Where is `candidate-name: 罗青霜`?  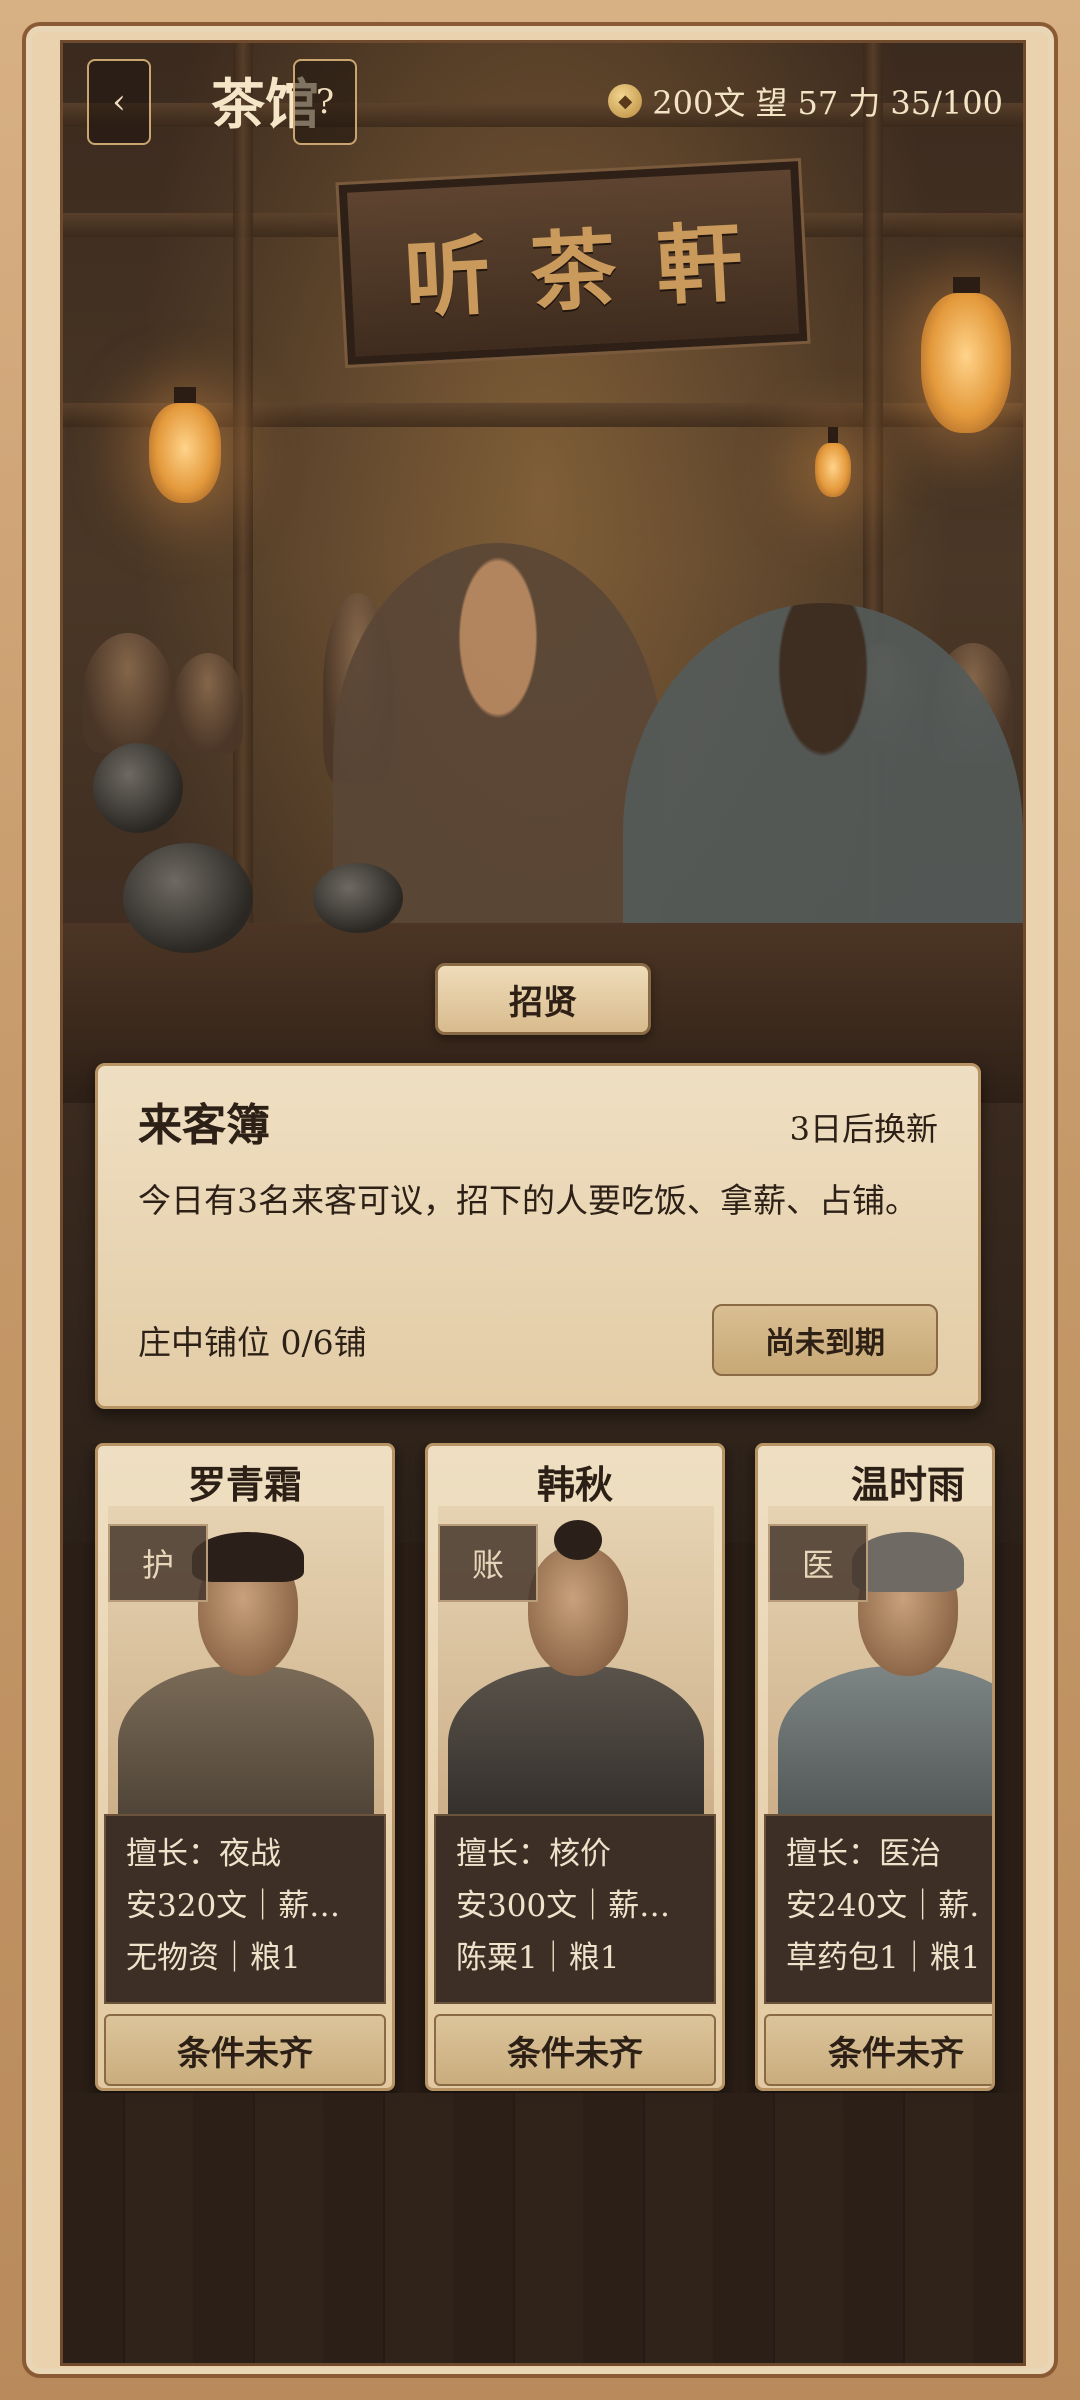
candidate-name: 罗青霜 is located at coordinates (244, 1484).